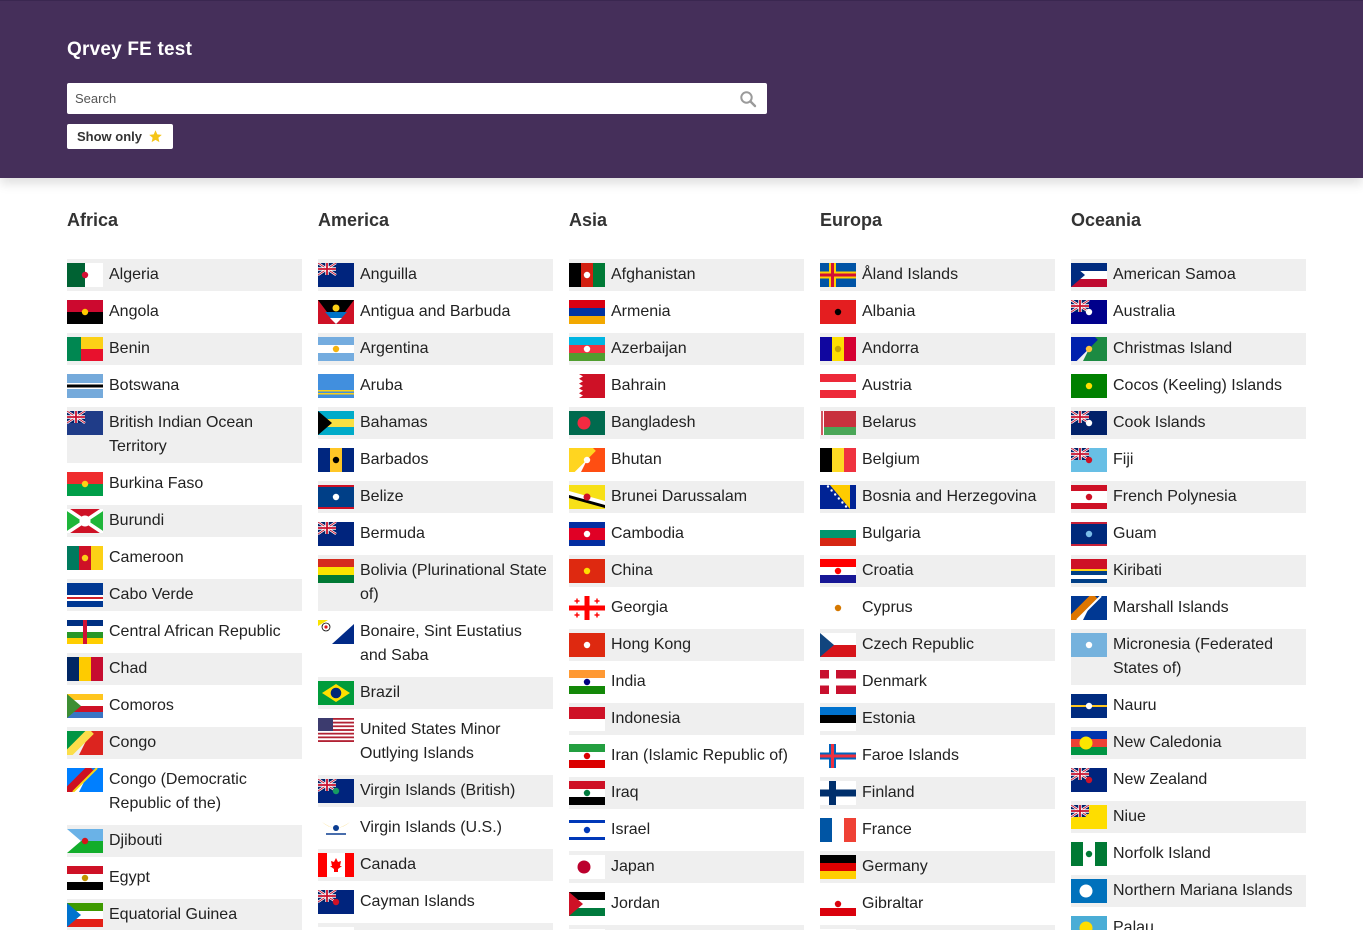  What do you see at coordinates (1188, 386) in the screenshot?
I see `country-item: Cocos (Keeling) Islands` at bounding box center [1188, 386].